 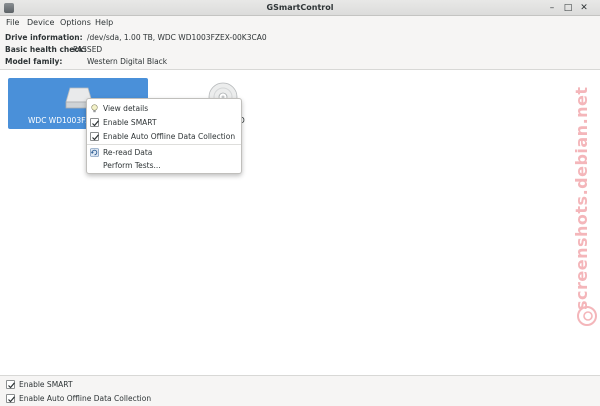 What do you see at coordinates (94, 152) in the screenshot?
I see `refresh-icon` at bounding box center [94, 152].